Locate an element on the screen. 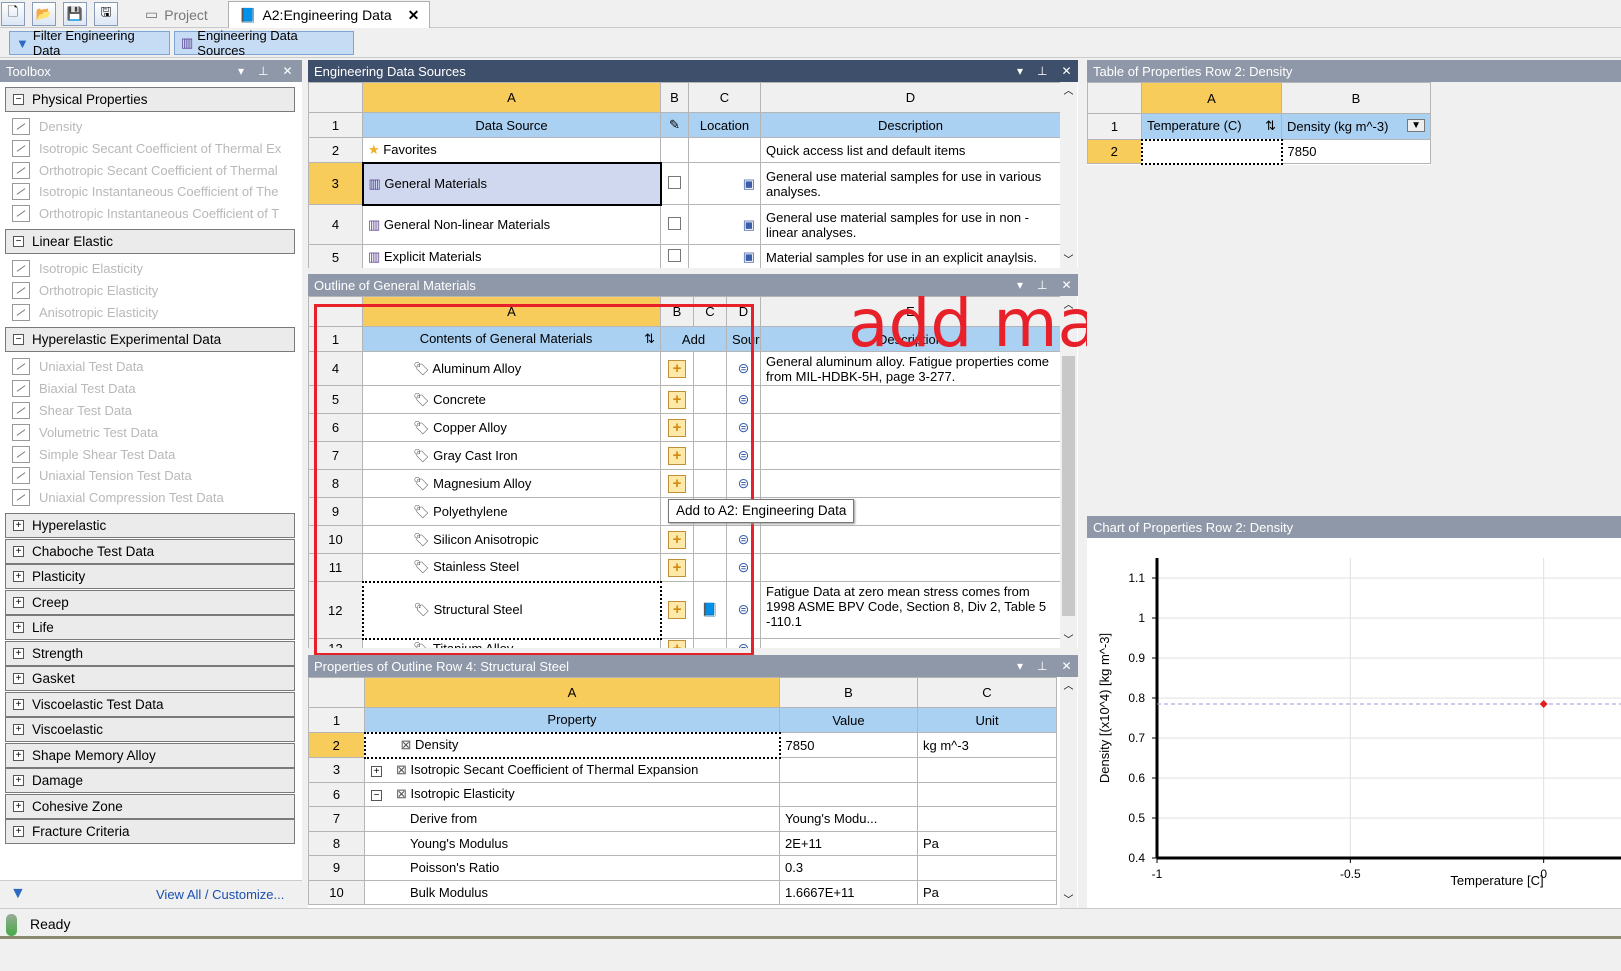 The width and height of the screenshot is (1621, 971). table-row: 5 🏷 Concrete + ⊜ is located at coordinates (684, 399).